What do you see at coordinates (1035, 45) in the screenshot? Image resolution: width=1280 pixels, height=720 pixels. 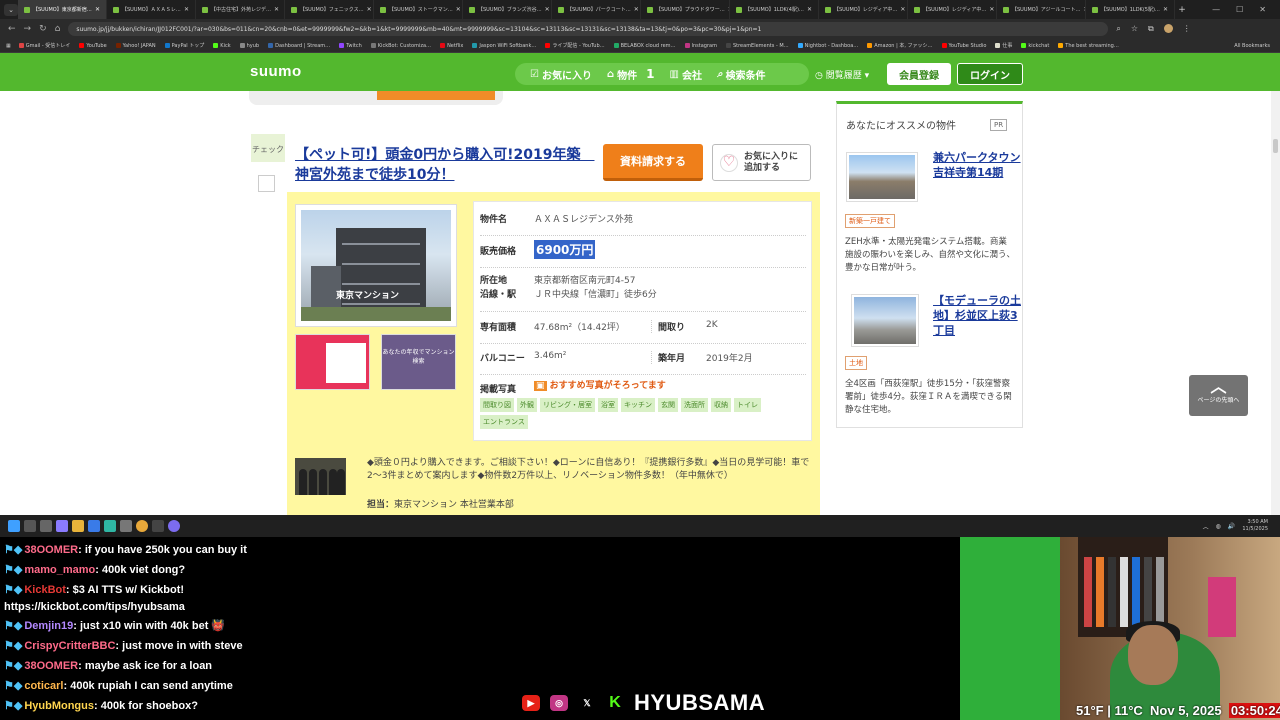 I see `bookmark-item: kickchat` at bounding box center [1035, 45].